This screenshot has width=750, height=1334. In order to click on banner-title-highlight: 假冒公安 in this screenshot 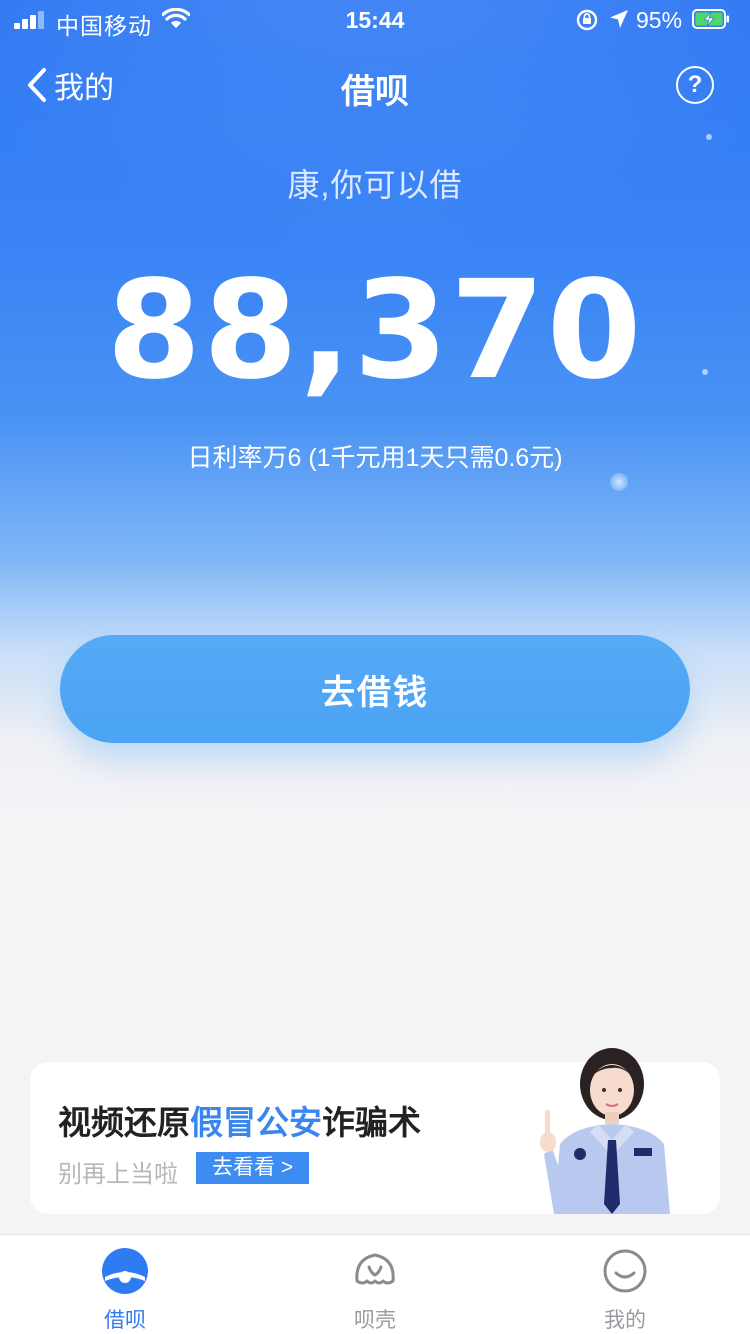, I will do `click(256, 1122)`.